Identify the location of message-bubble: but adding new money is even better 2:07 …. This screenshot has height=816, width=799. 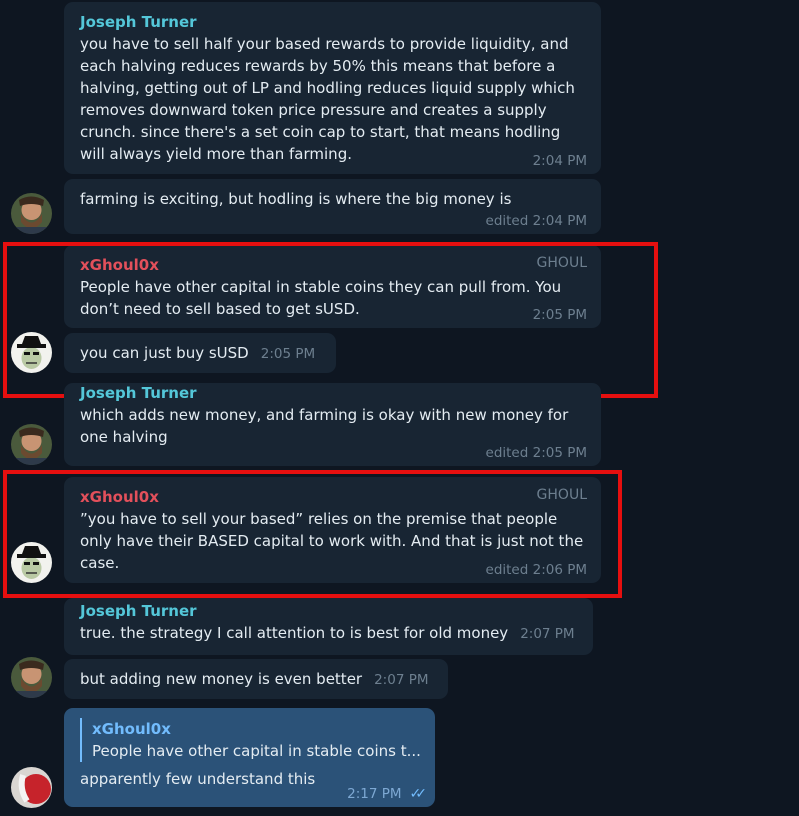
(256, 679).